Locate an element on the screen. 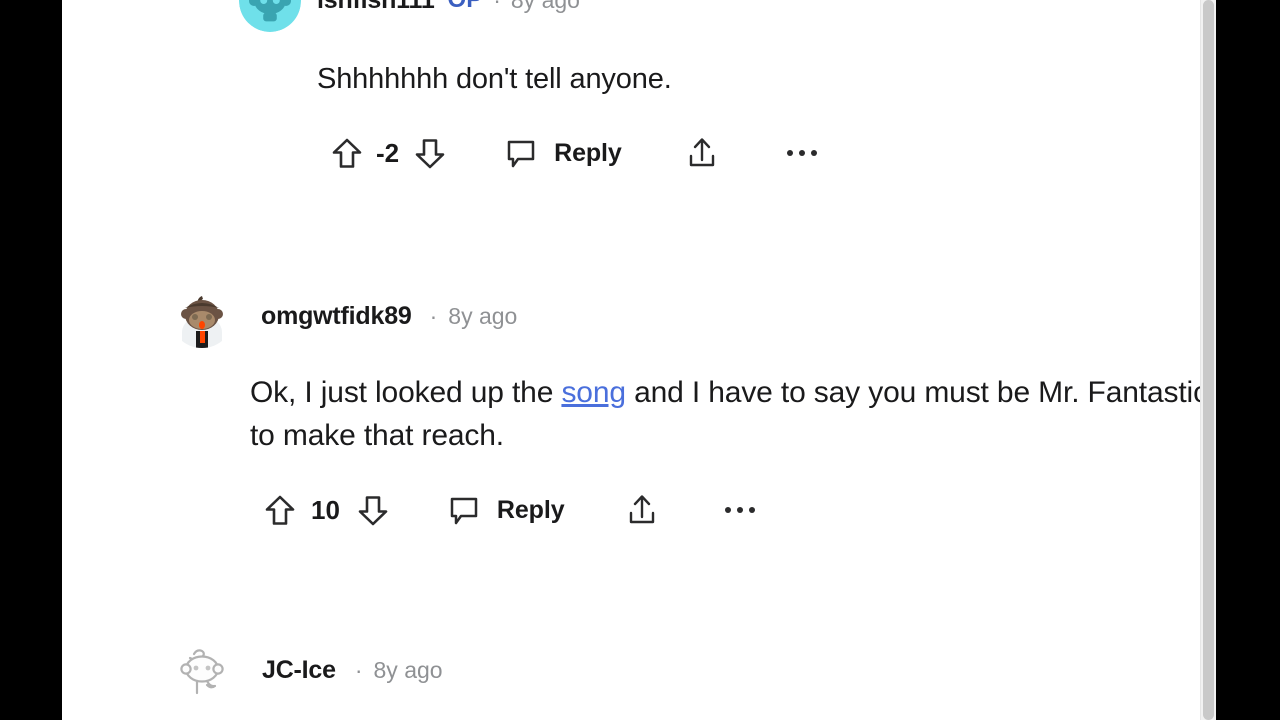  vote-score: -2 is located at coordinates (388, 152).